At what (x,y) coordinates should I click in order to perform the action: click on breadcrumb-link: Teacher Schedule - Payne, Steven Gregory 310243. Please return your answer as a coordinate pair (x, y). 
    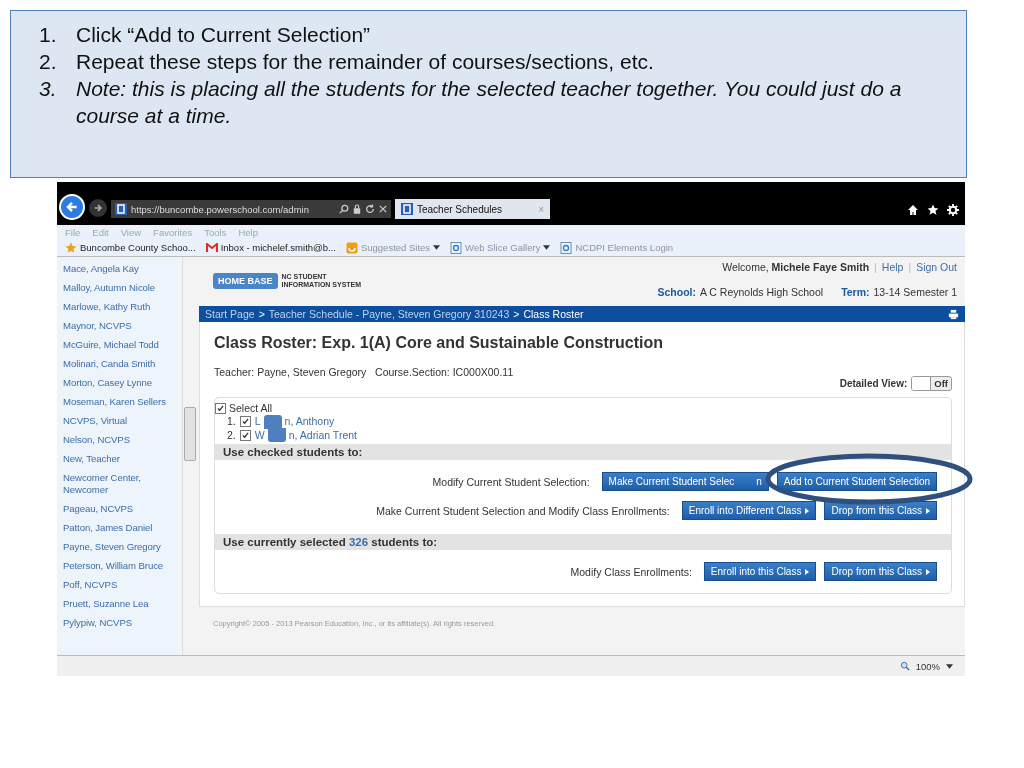
    Looking at the image, I should click on (389, 314).